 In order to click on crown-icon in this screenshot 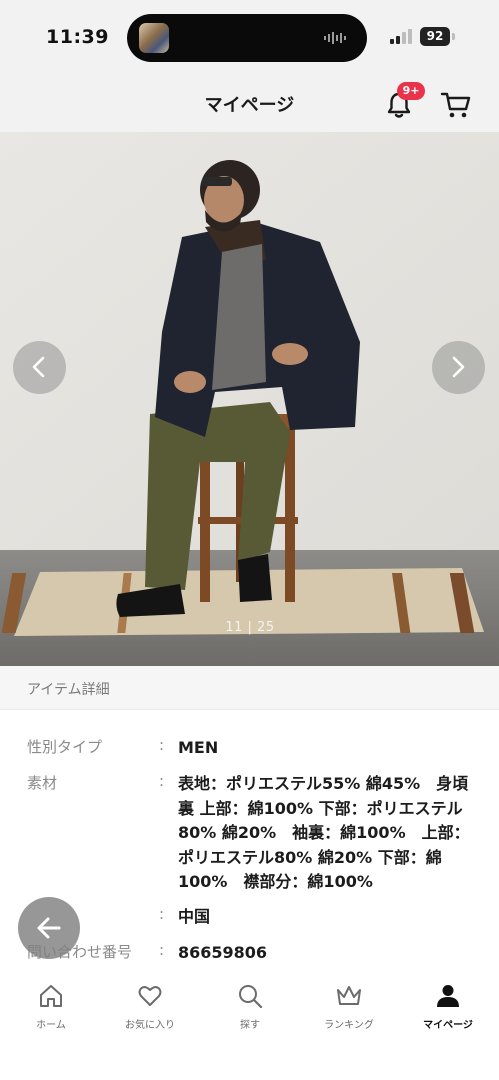, I will do `click(349, 995)`.